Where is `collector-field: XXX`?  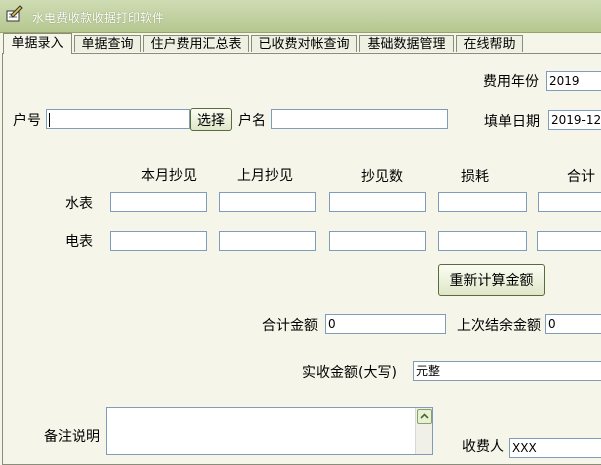
collector-field: XXX is located at coordinates (555, 448).